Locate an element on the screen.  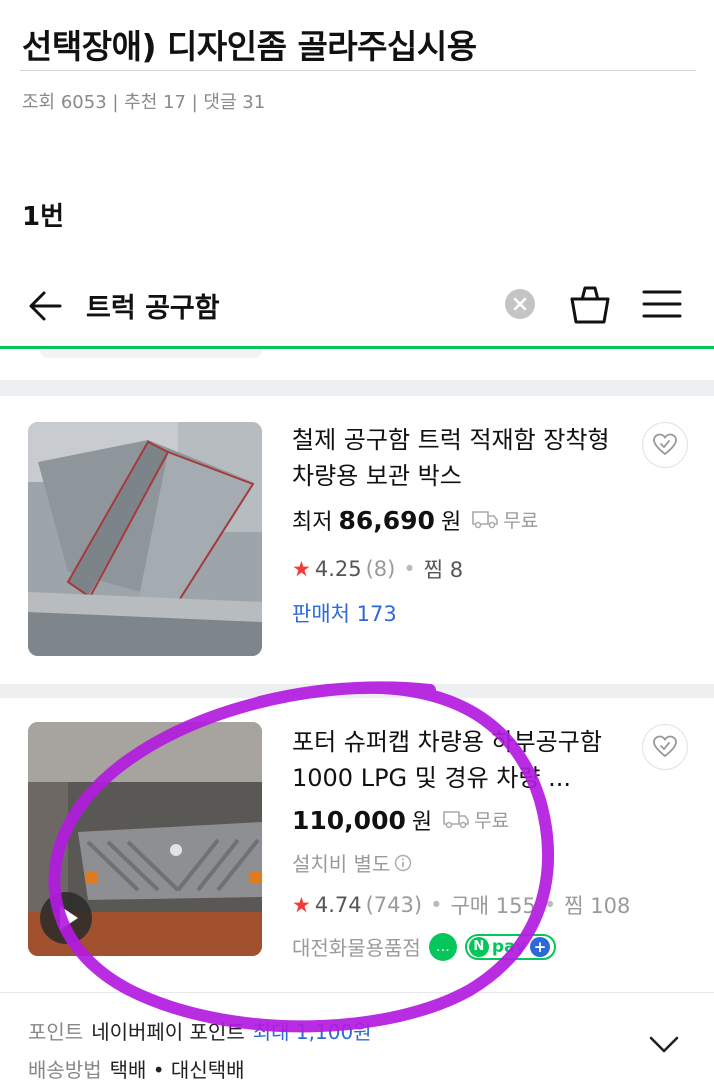
product-price: 86,690 is located at coordinates (386, 520).